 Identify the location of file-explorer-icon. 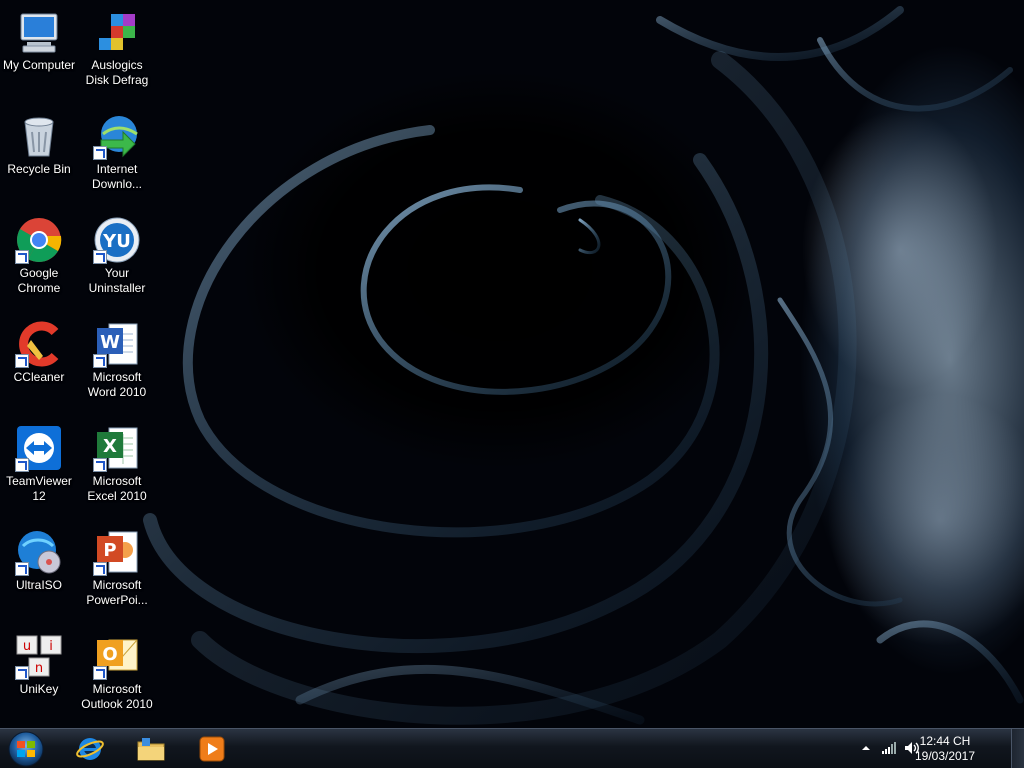
(151, 749).